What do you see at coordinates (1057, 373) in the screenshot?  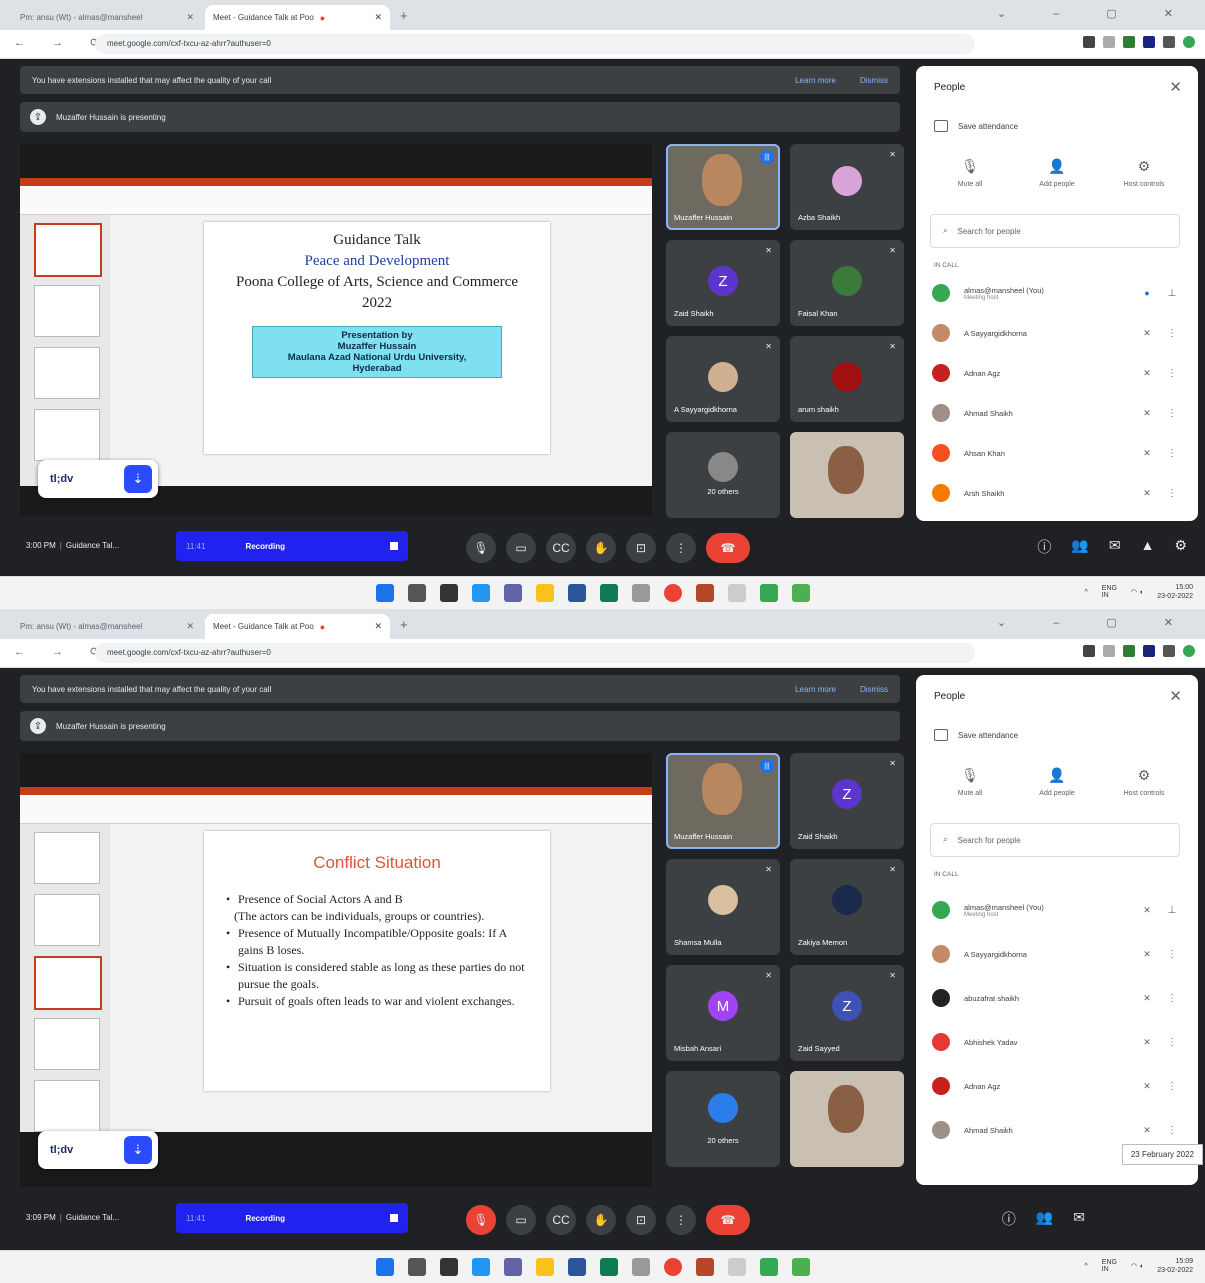 I see `list-item: Adnan Agz ✕ ⋮` at bounding box center [1057, 373].